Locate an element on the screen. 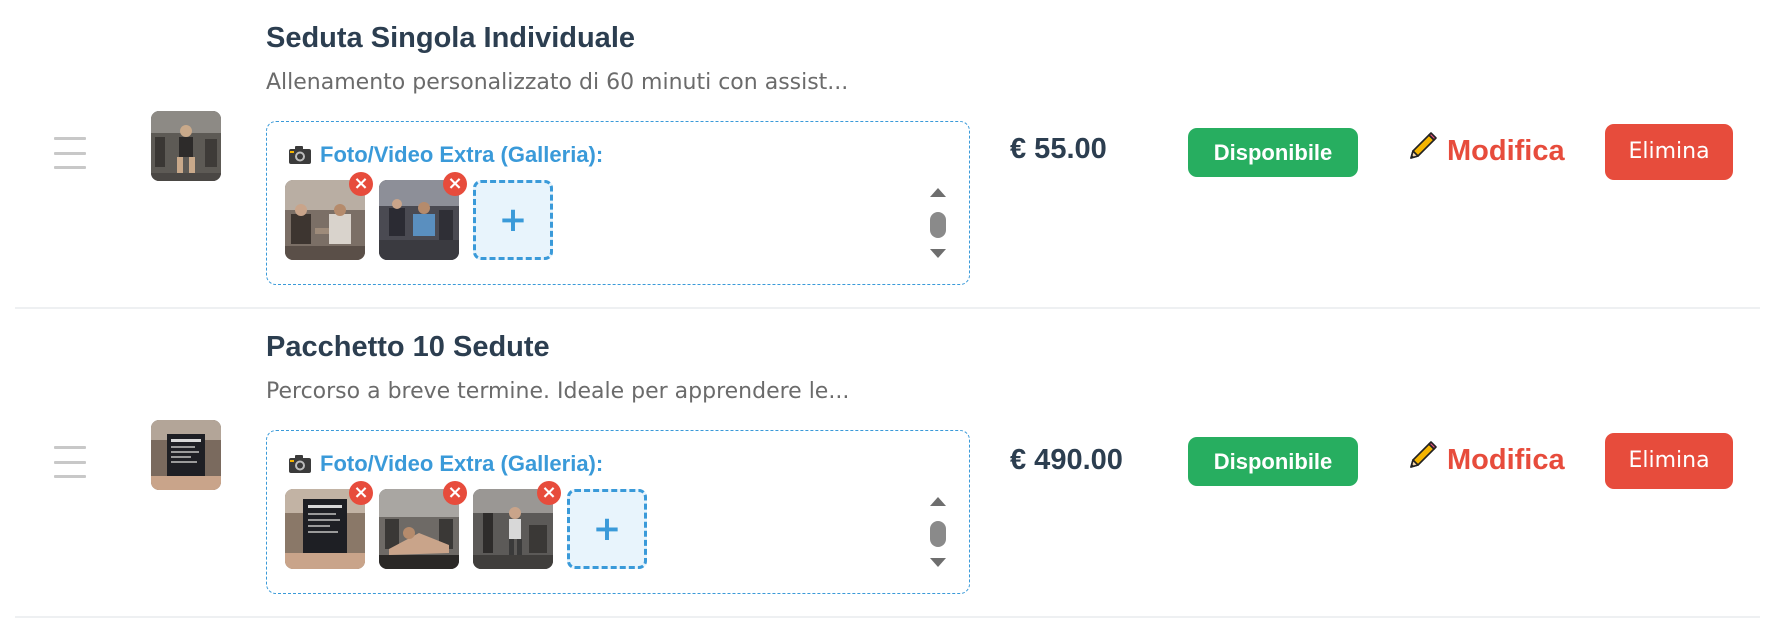 Image resolution: width=1775 pixels, height=625 pixels. service-price: € 55.00 is located at coordinates (1058, 149).